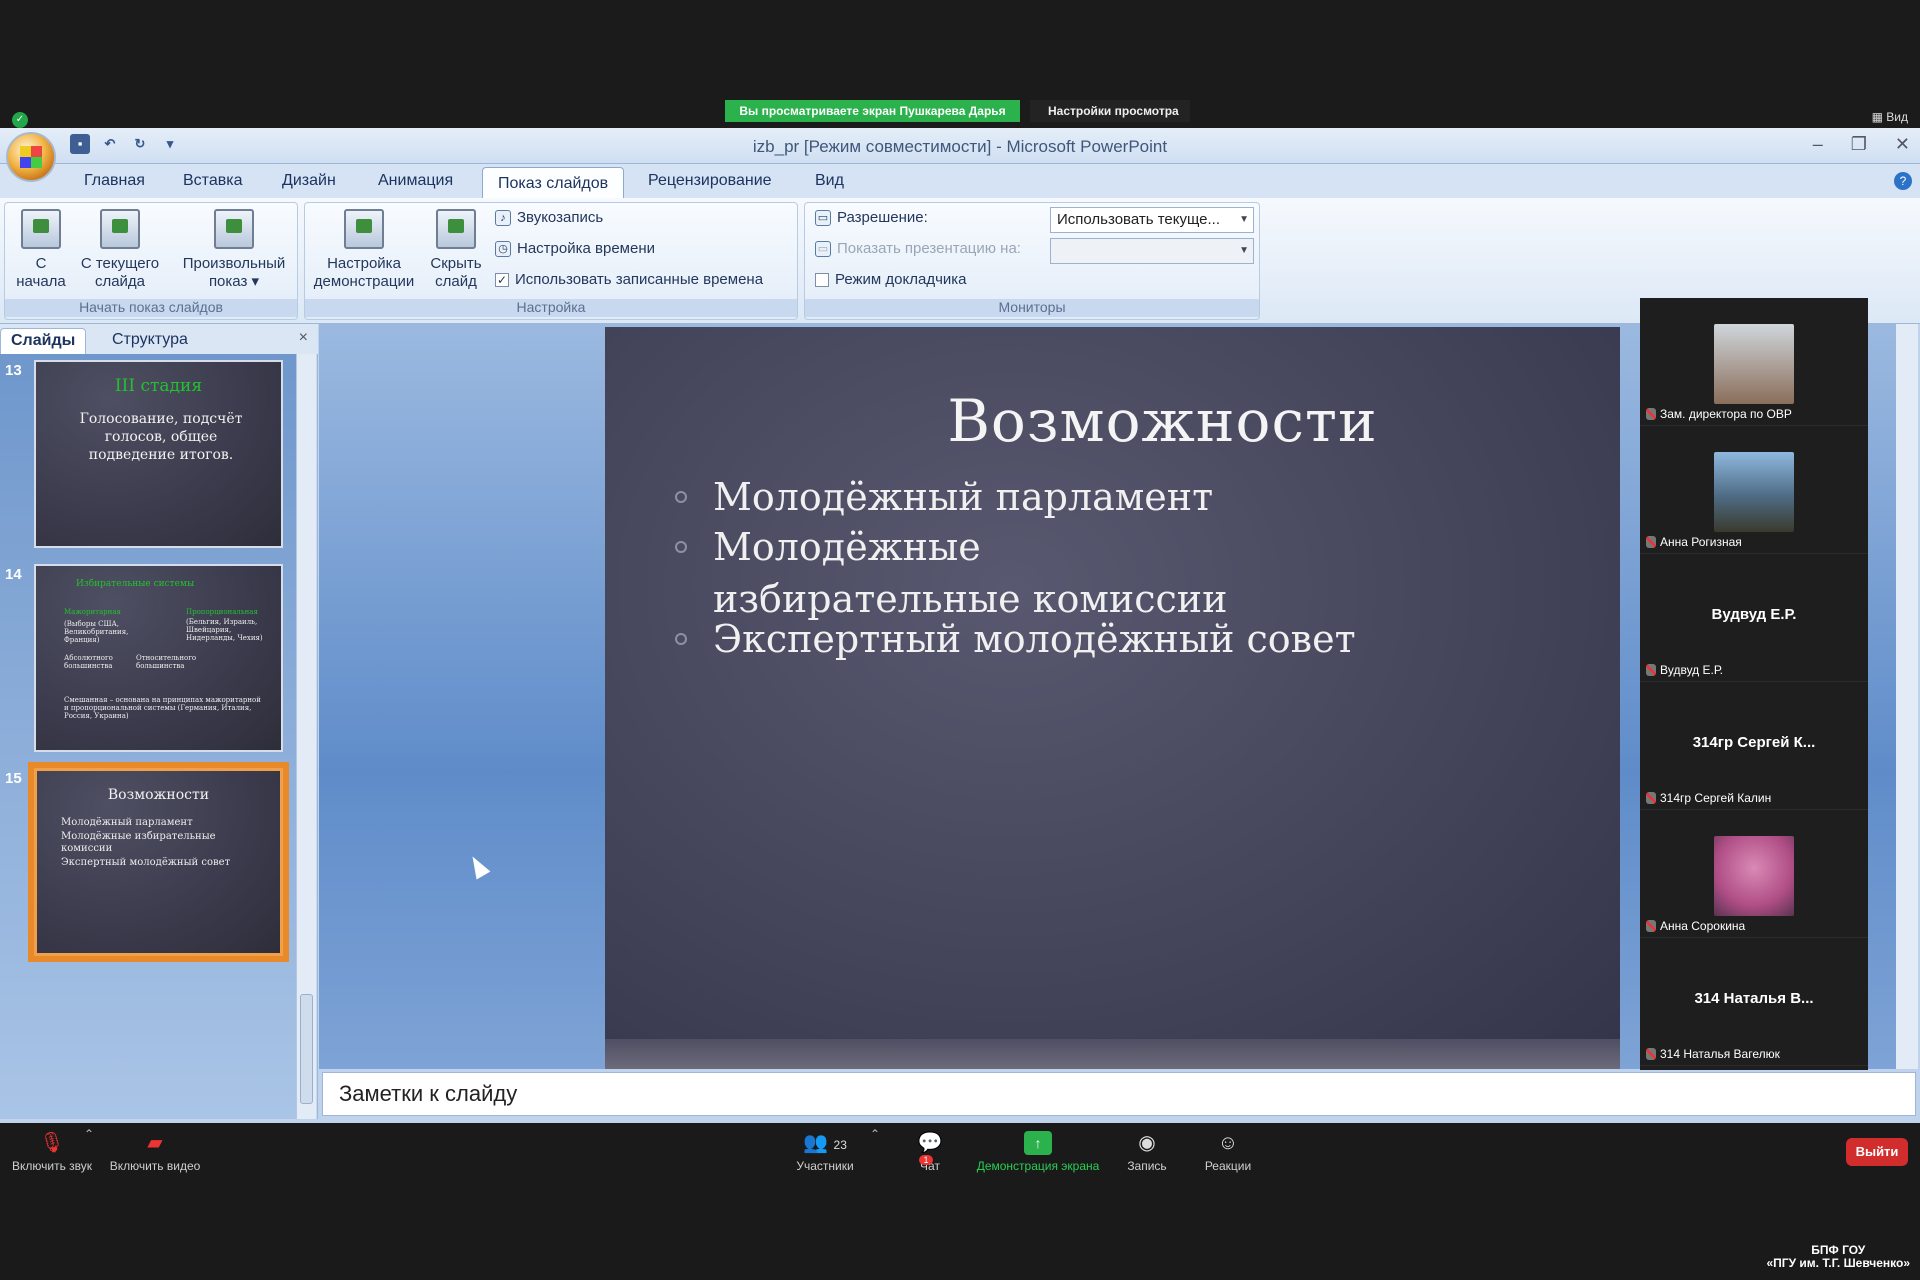 This screenshot has height=1280, width=1920. What do you see at coordinates (1119, 1094) in the screenshot?
I see `notes-field: Заметки к слайду` at bounding box center [1119, 1094].